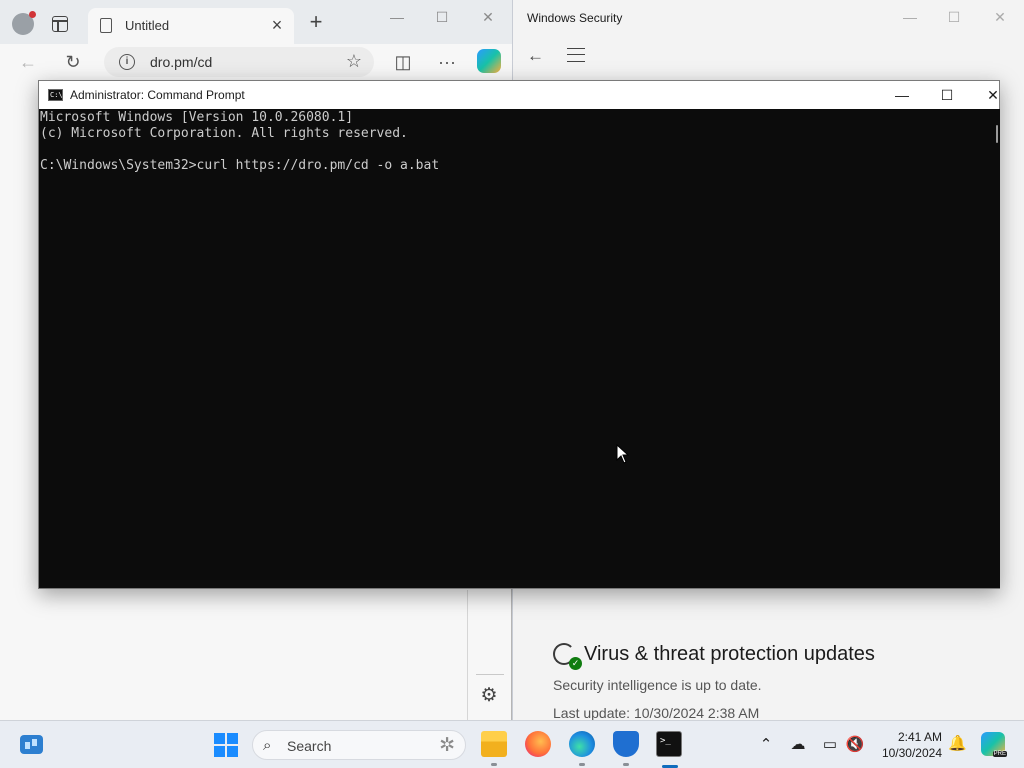  I want to click on page-icon, so click(106, 25).